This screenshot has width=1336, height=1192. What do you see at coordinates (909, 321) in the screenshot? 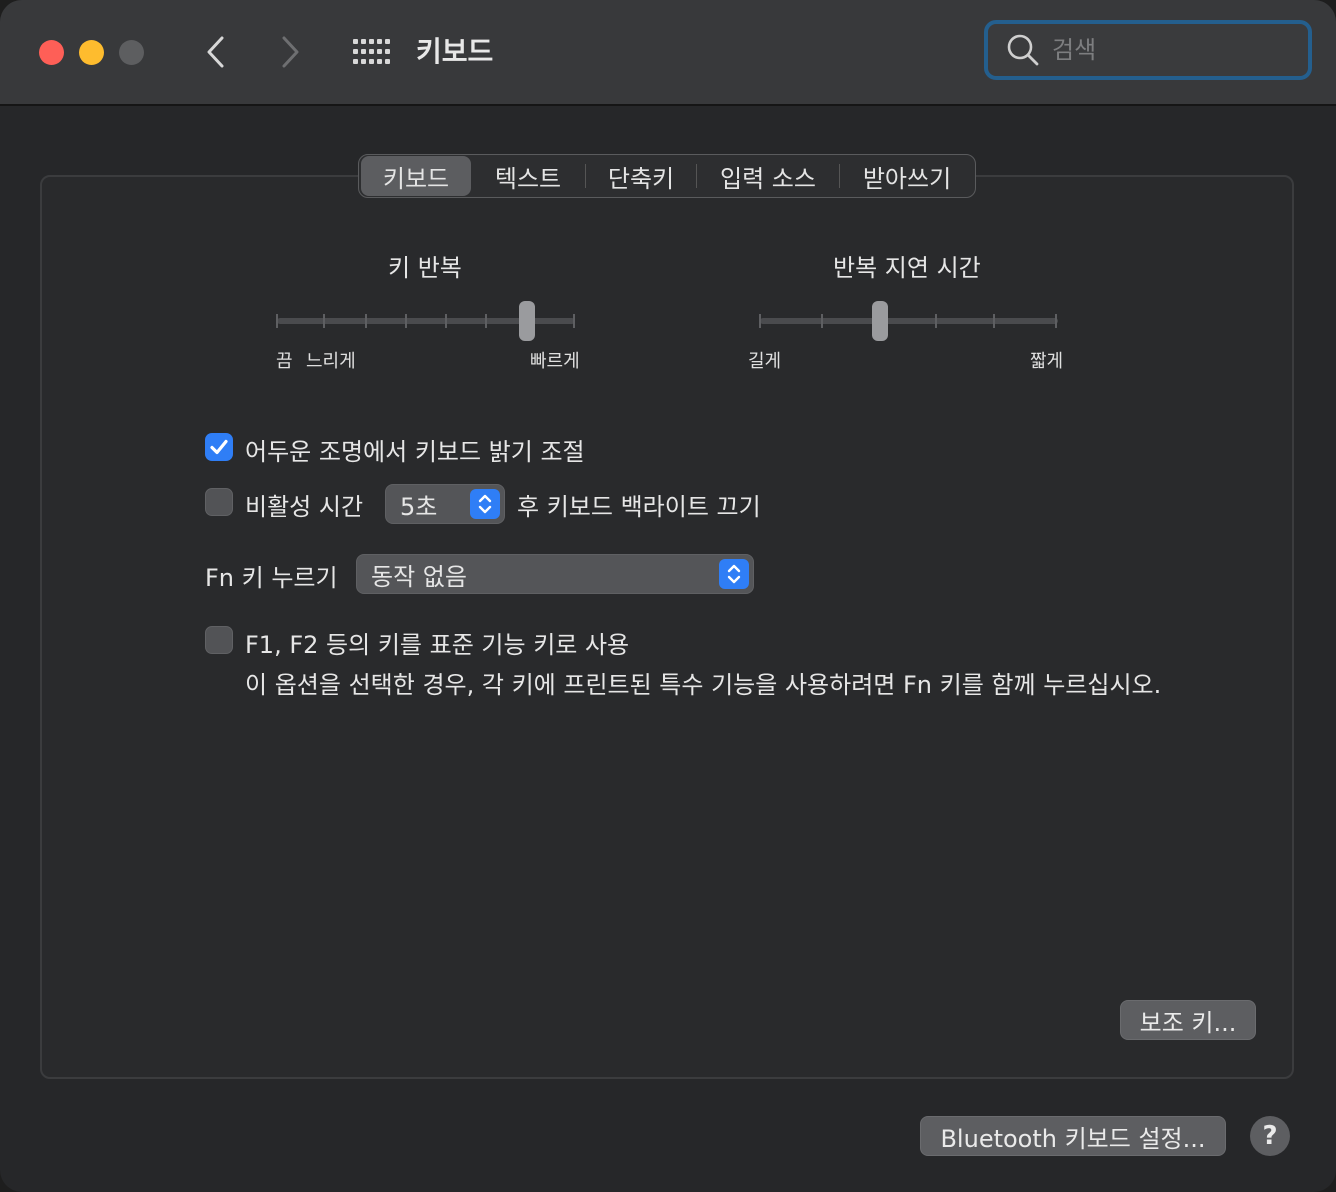
I see `slider-track` at bounding box center [909, 321].